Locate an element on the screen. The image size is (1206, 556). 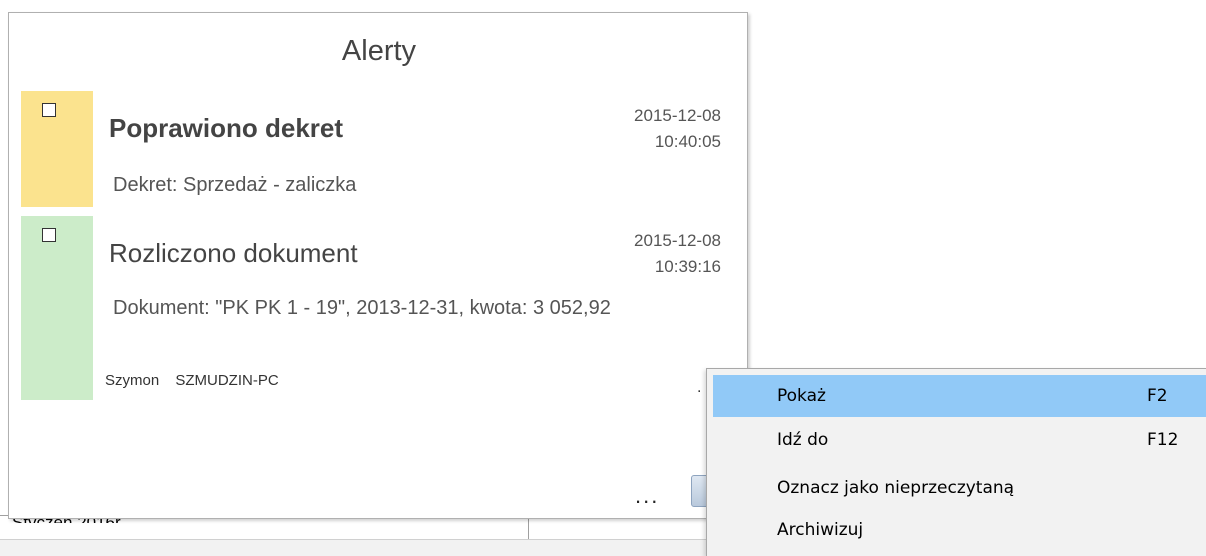
background-bottom-bar is located at coordinates (390, 547).